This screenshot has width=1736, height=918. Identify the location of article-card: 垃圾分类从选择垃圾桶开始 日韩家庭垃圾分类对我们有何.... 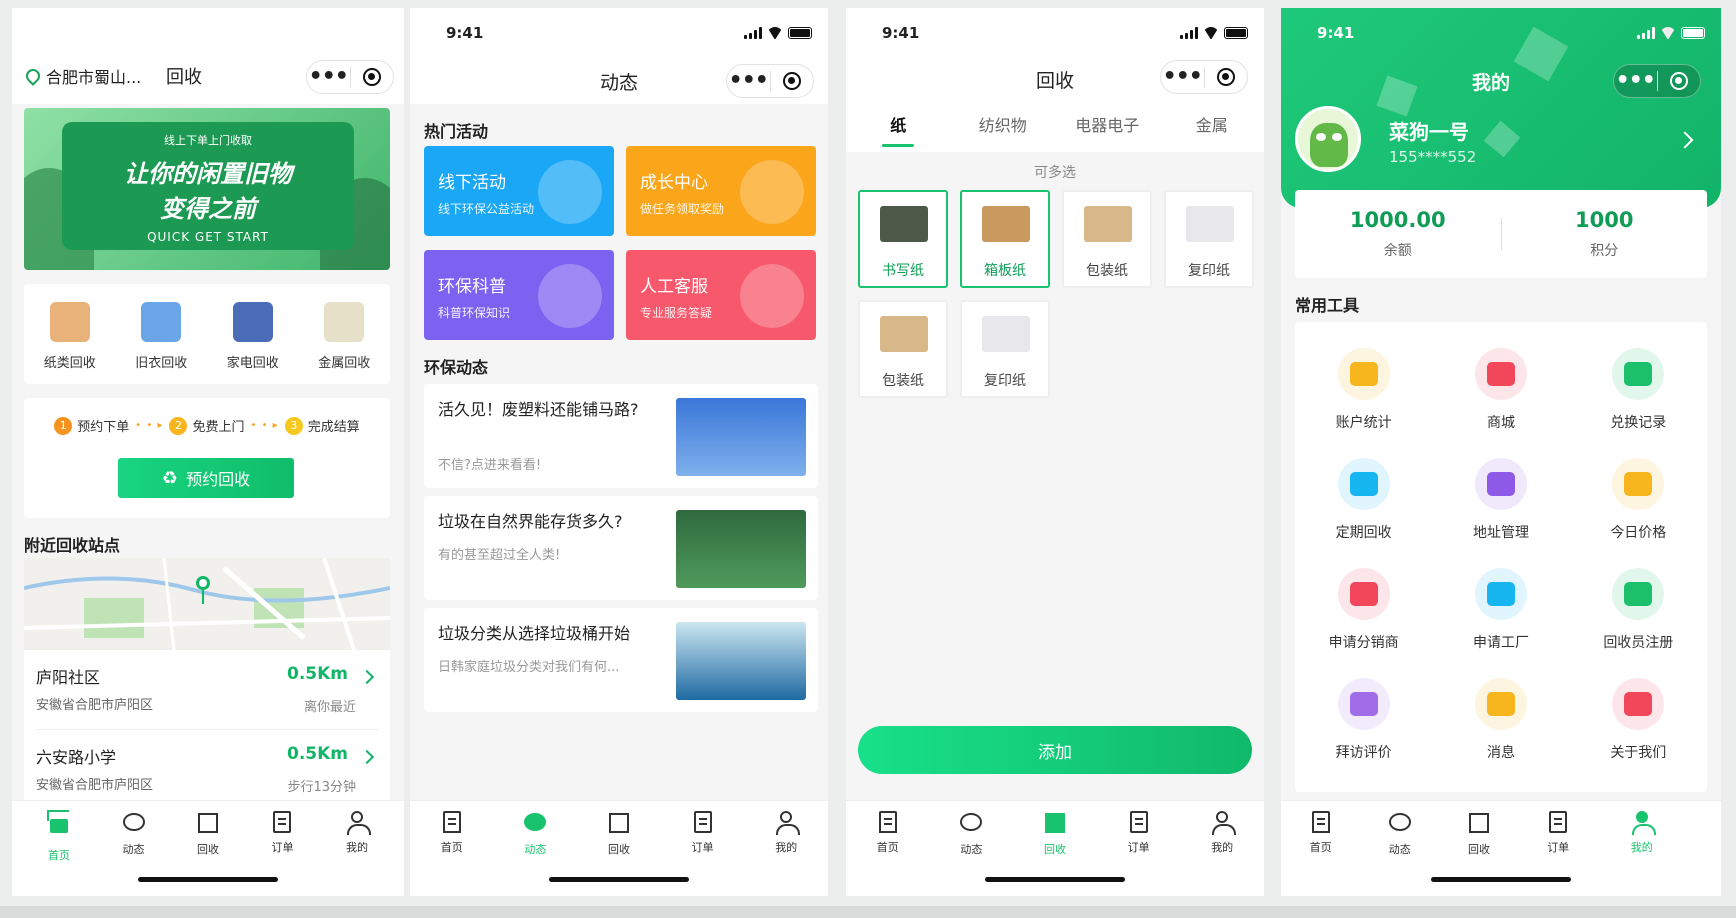
(621, 660).